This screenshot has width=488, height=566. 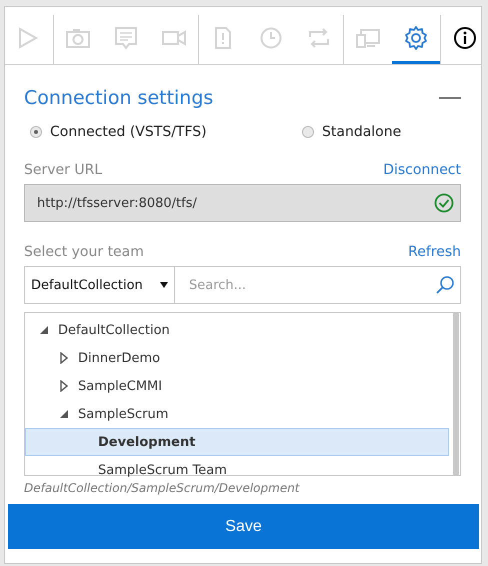 I want to click on mode-radio: Connected (VSTS/TFS), so click(x=166, y=132).